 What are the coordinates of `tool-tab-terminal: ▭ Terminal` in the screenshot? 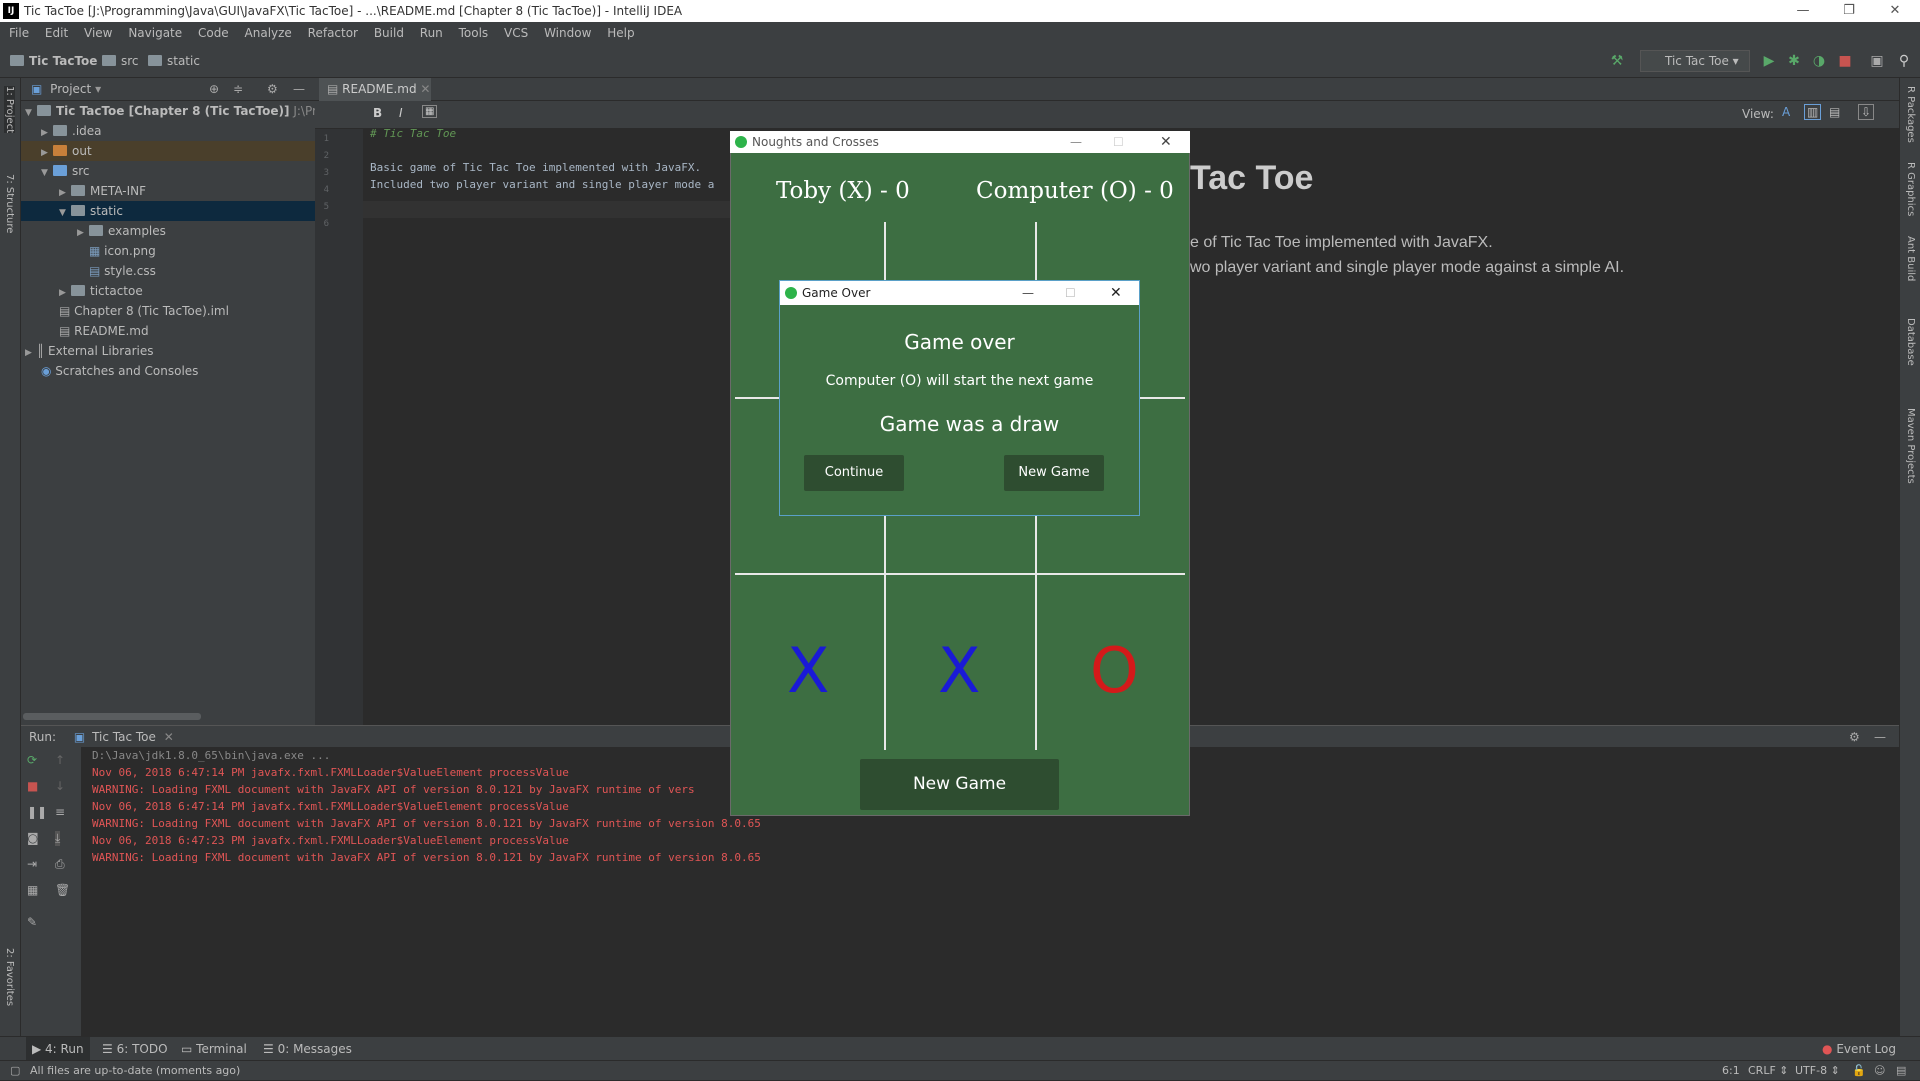 It's located at (214, 1049).